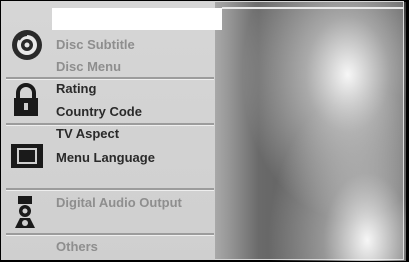  I want to click on menu-item-digital-audio-output: Digital Audio Output, so click(119, 202).